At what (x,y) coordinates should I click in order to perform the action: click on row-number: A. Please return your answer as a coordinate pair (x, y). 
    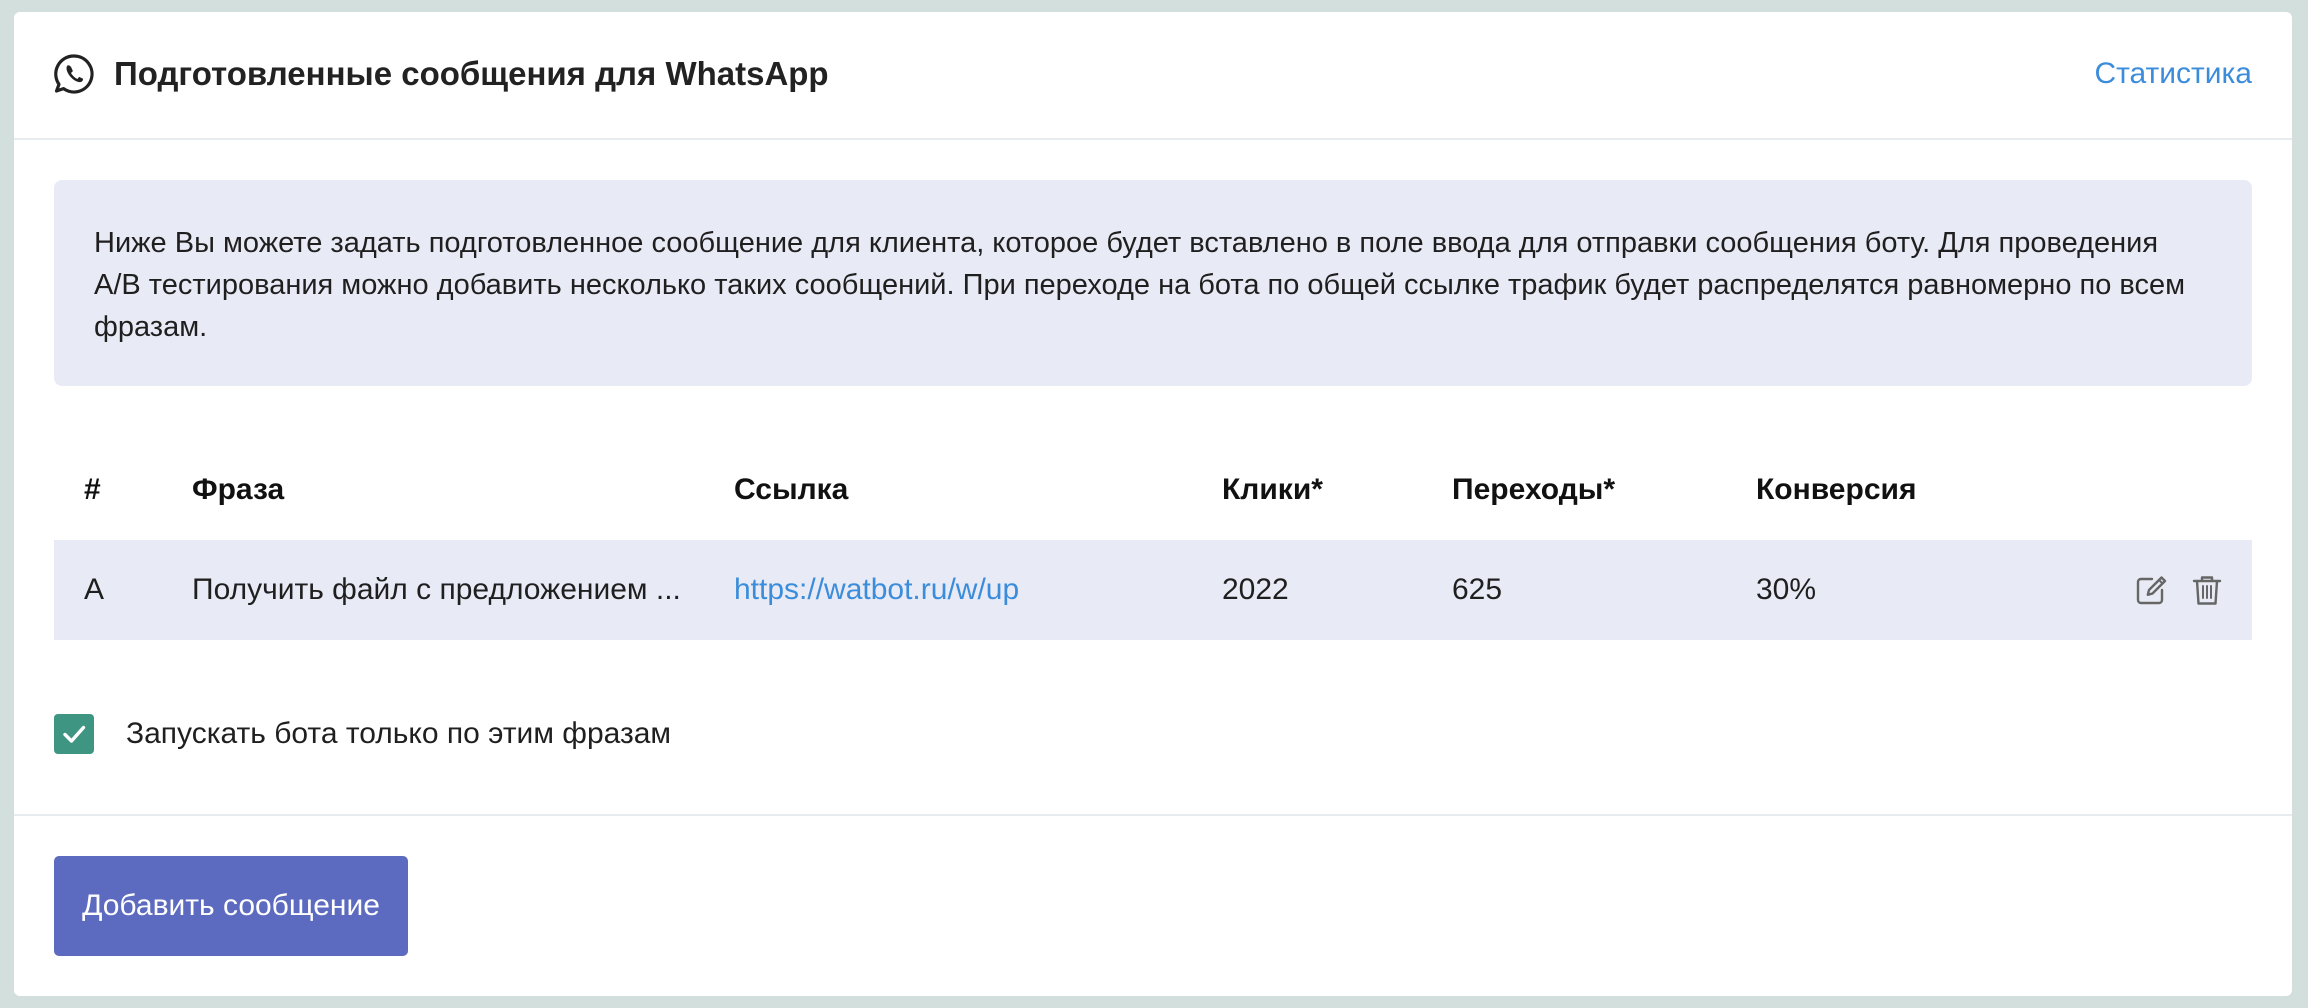
    Looking at the image, I should click on (94, 589).